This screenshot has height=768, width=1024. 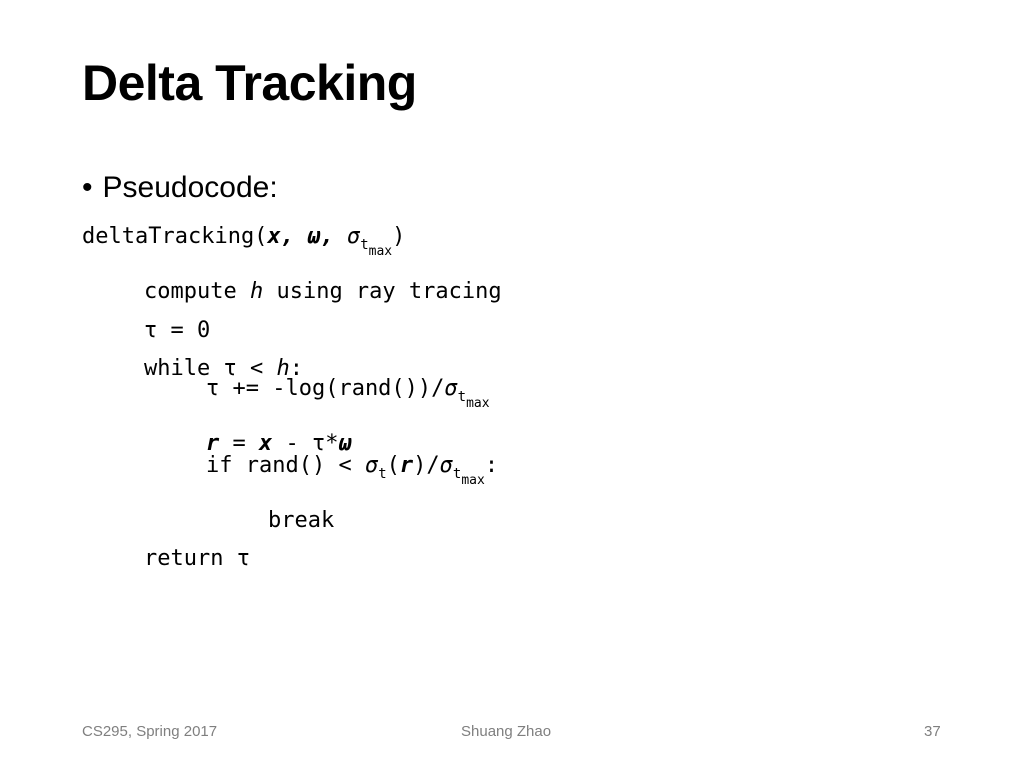 What do you see at coordinates (426, 465) in the screenshot?
I see `code-text: )/` at bounding box center [426, 465].